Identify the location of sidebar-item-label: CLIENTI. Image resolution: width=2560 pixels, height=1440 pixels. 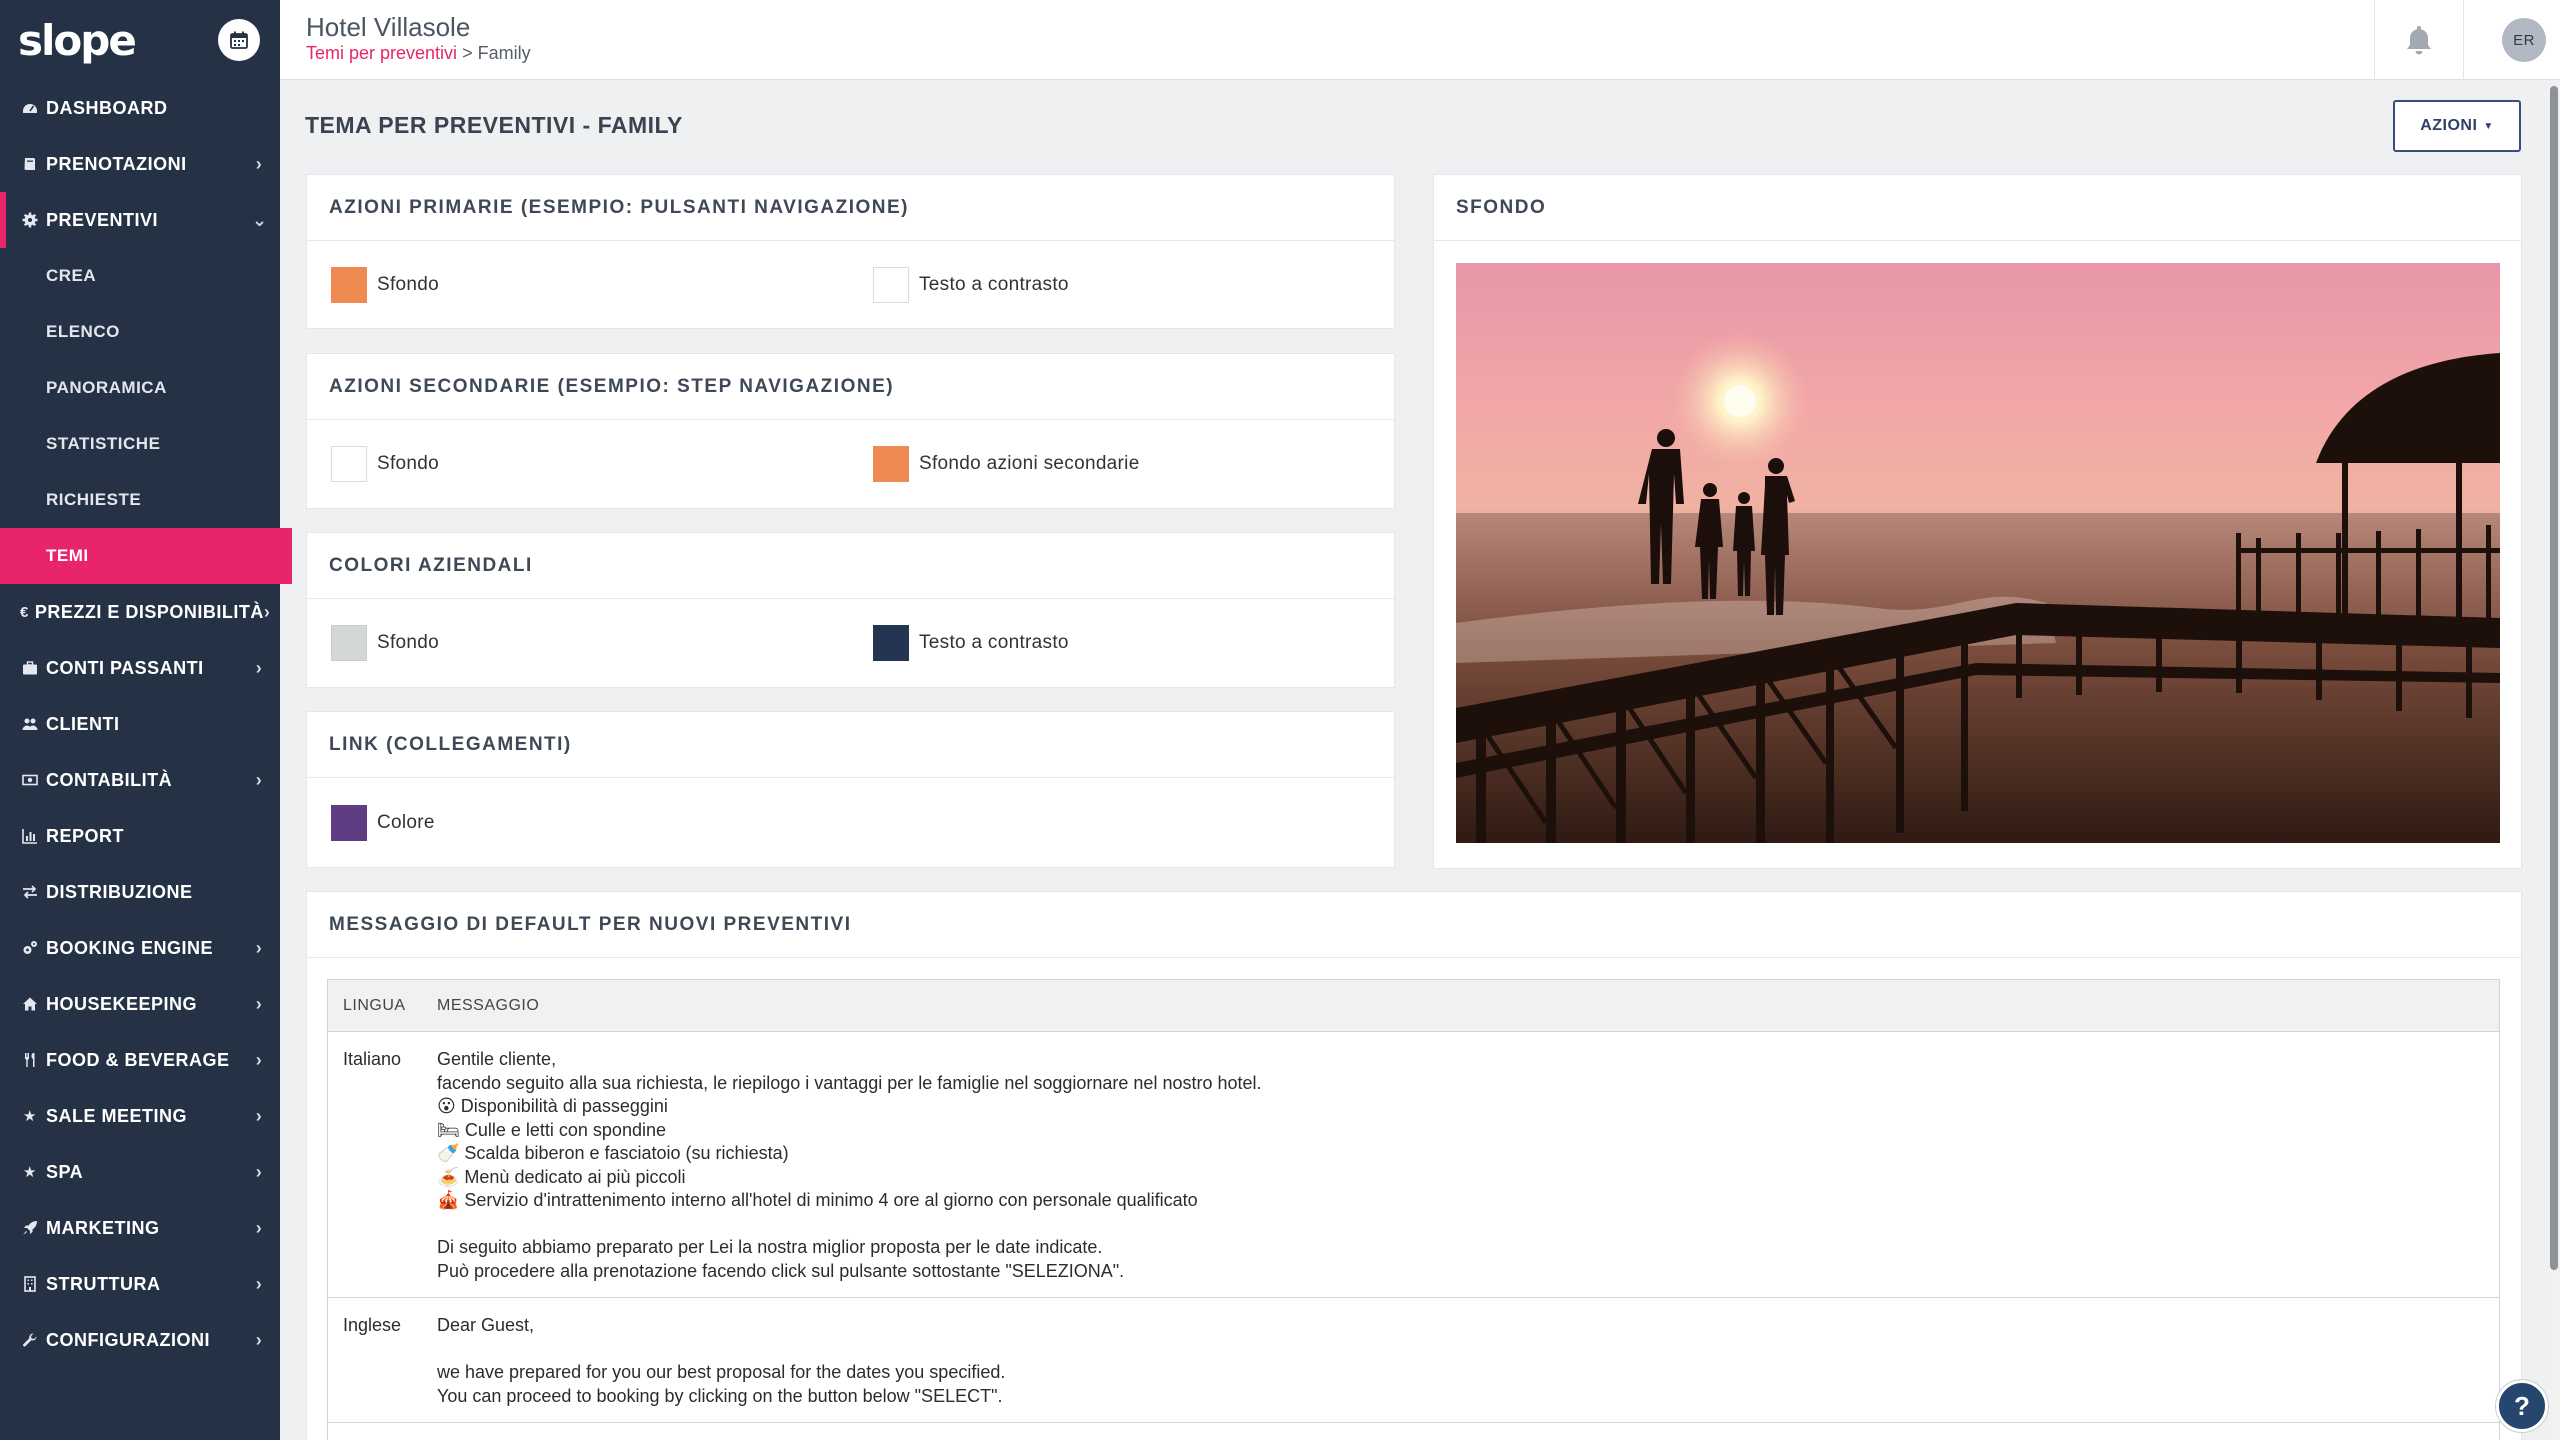
(83, 723).